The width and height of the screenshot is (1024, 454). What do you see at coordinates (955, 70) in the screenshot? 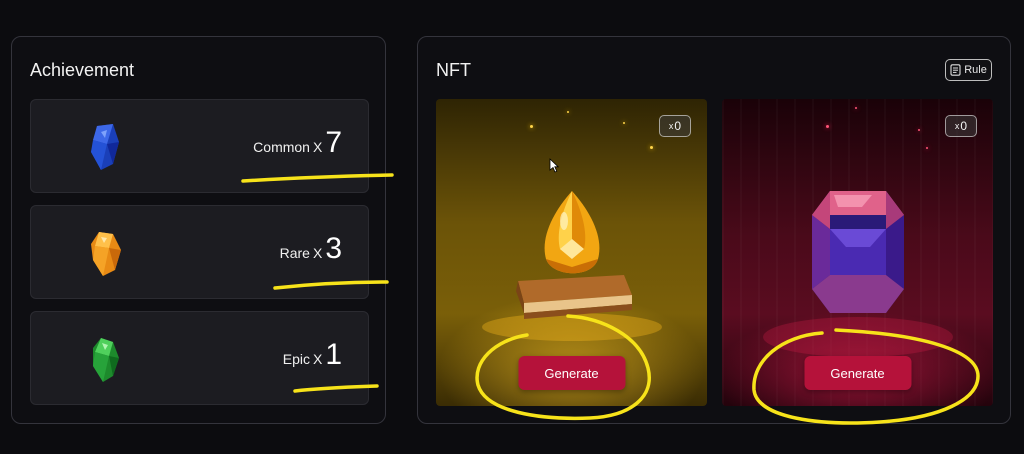
I see `document-icon` at bounding box center [955, 70].